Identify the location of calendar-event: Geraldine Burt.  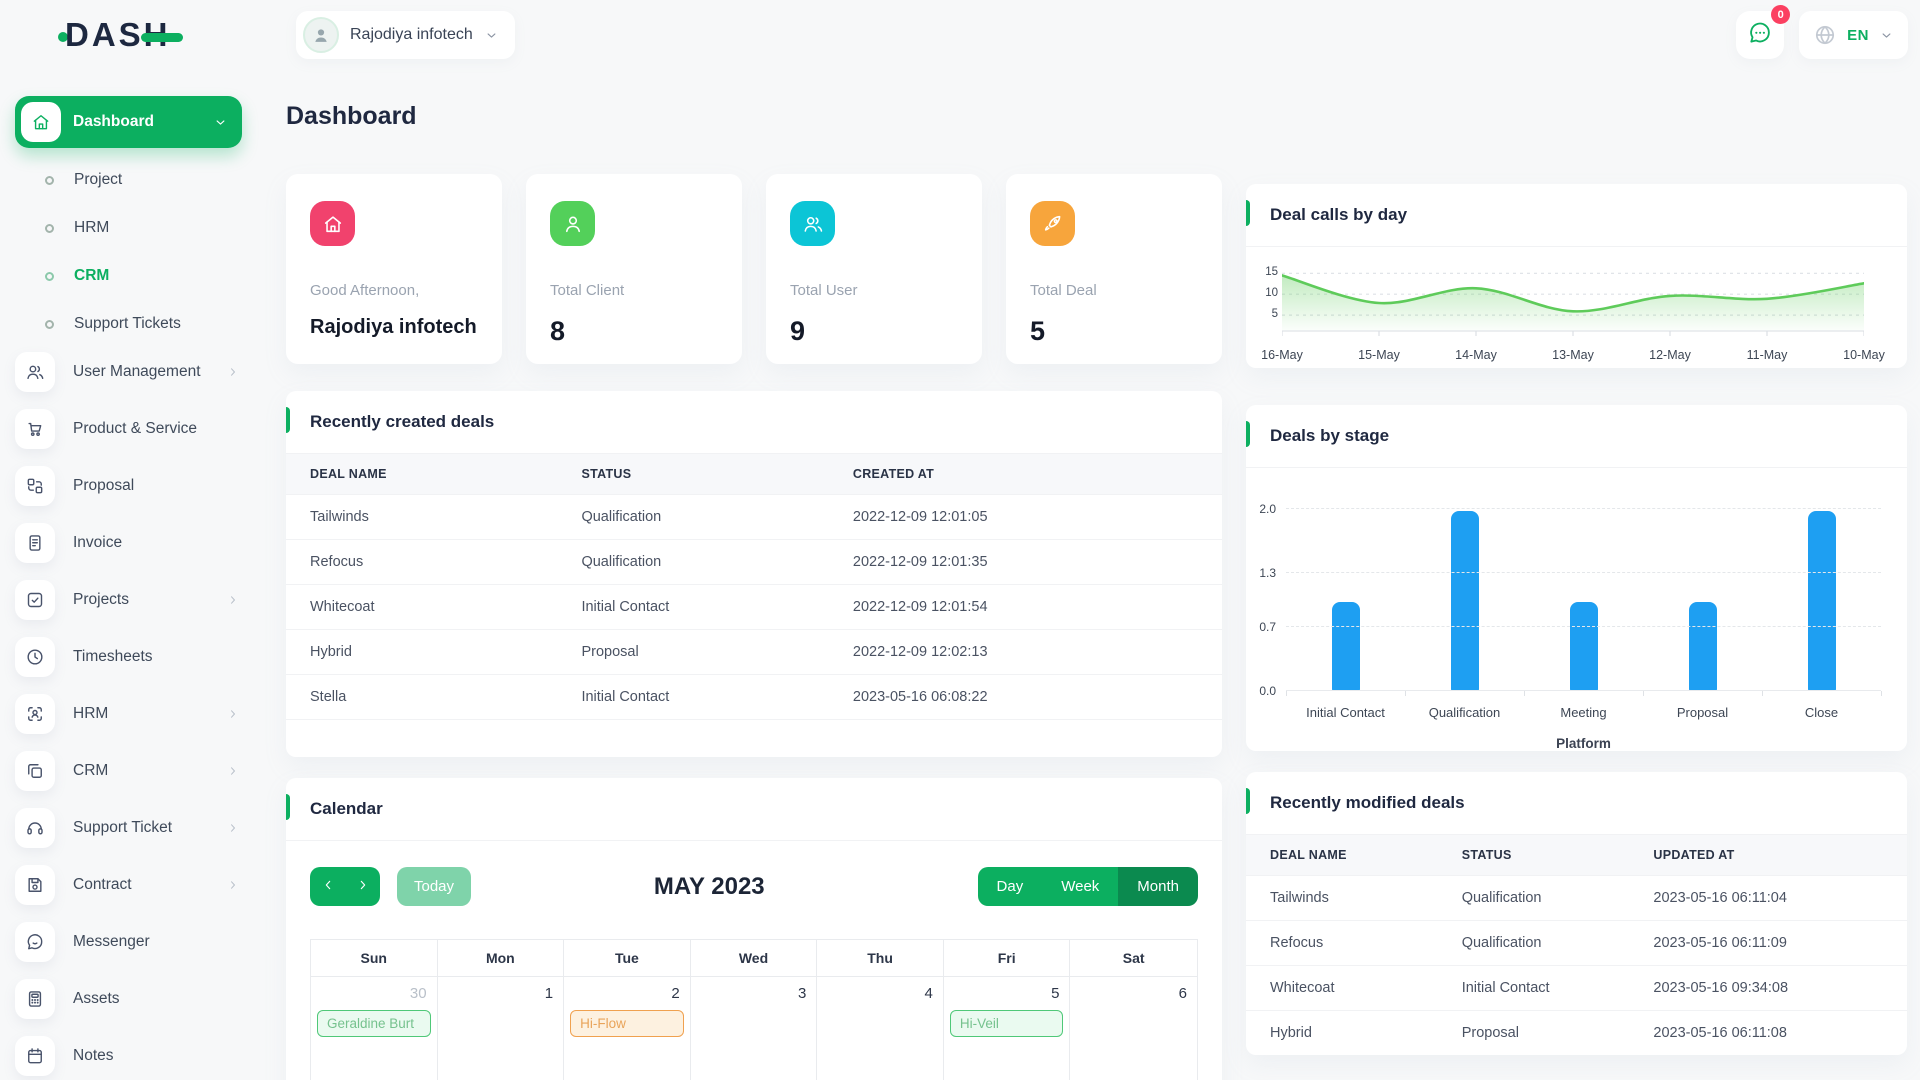
(374, 1023).